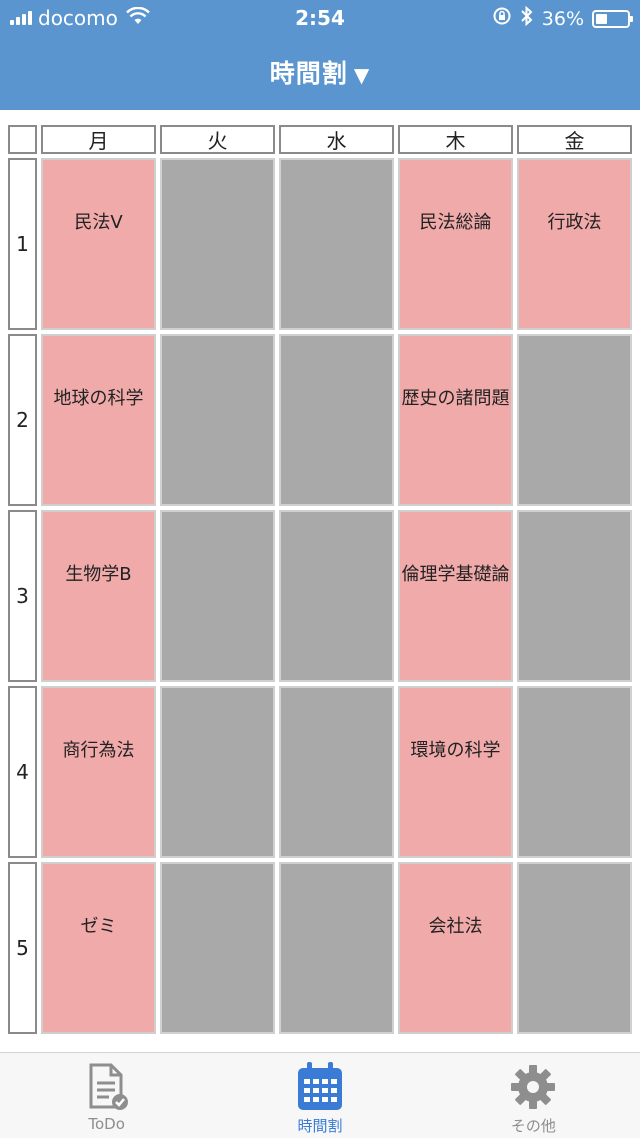 This screenshot has width=640, height=1138. Describe the element at coordinates (455, 596) in the screenshot. I see `class-cell: 倫理学基礎論` at that location.